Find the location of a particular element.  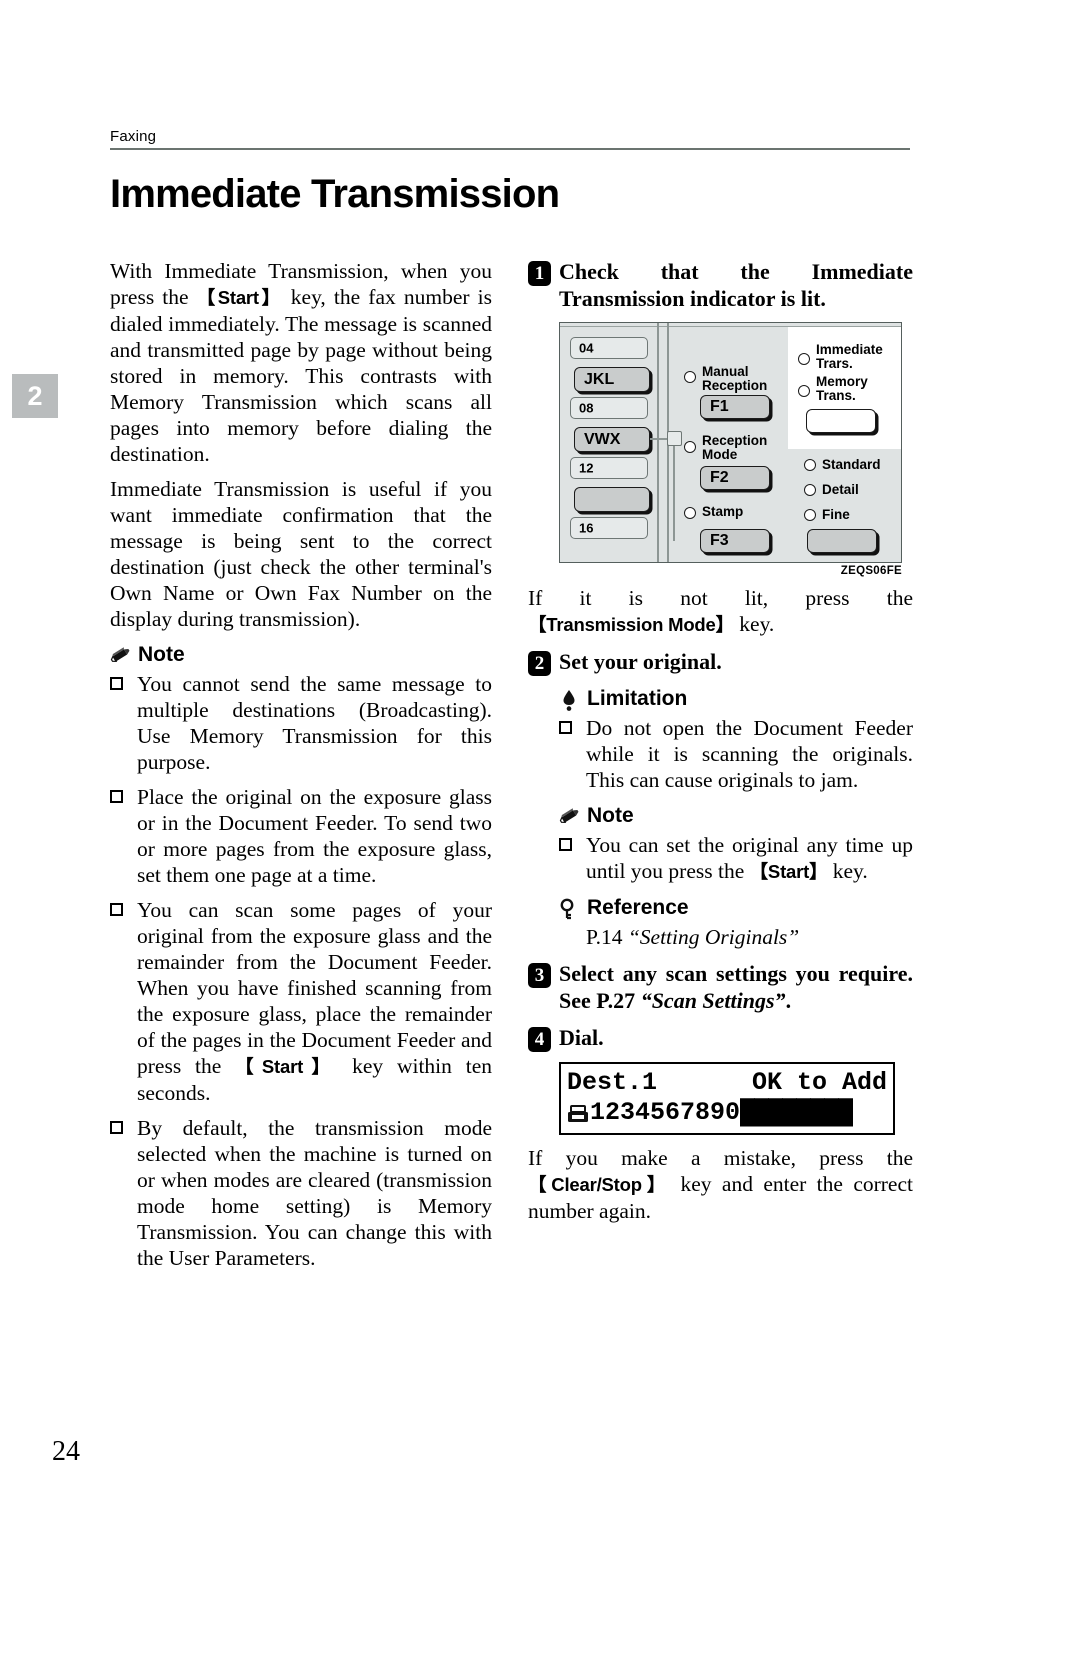

letter-key-vwx: VWX is located at coordinates (612, 439).